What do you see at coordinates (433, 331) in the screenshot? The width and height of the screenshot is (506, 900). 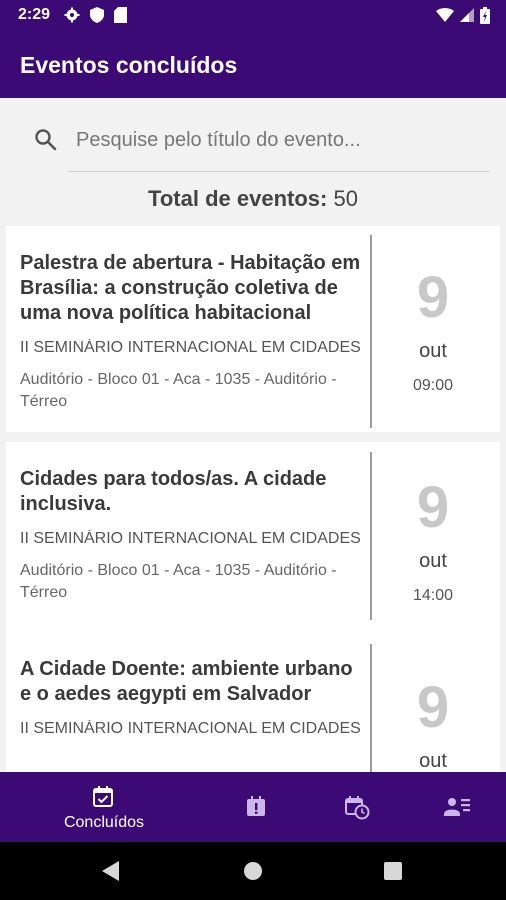 I see `event-date: 9 out 09:00` at bounding box center [433, 331].